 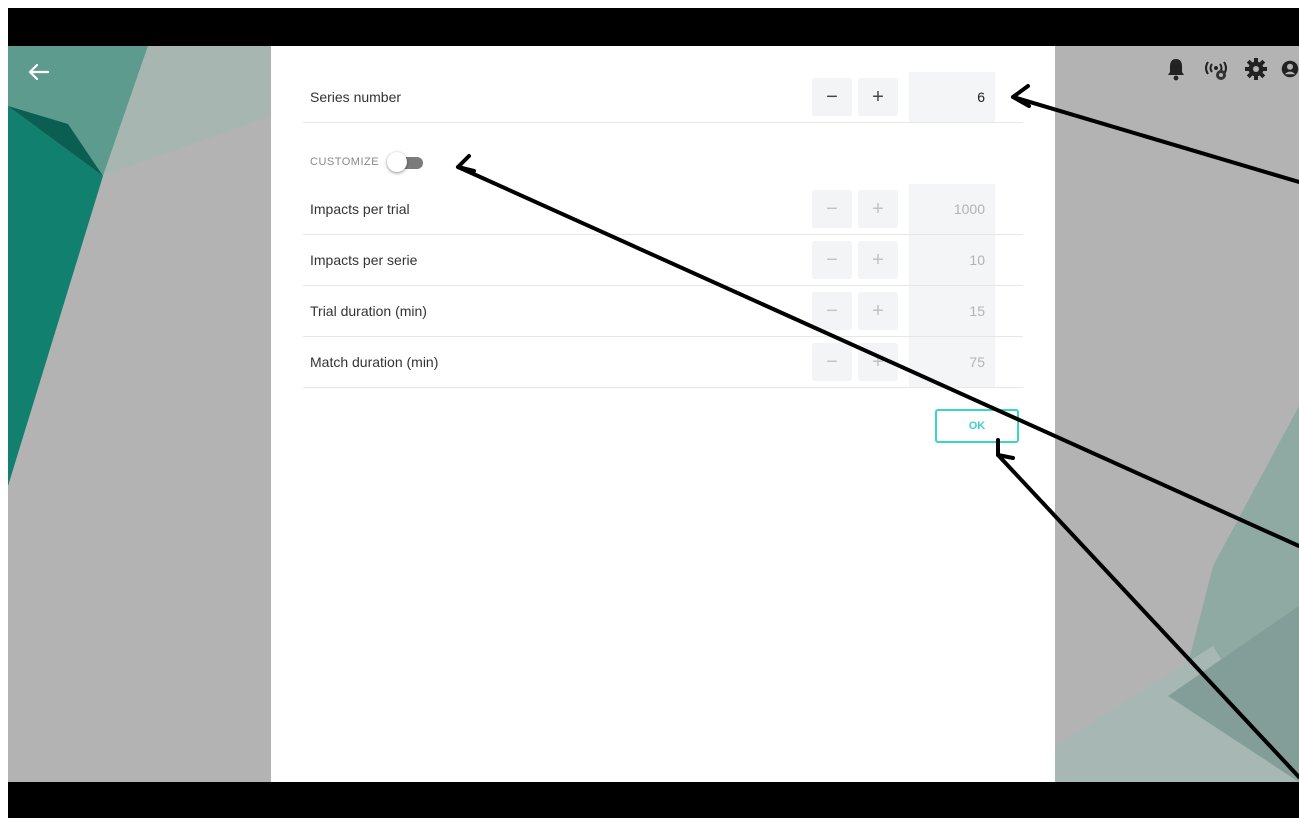 I want to click on notifications-button, so click(x=1176, y=69).